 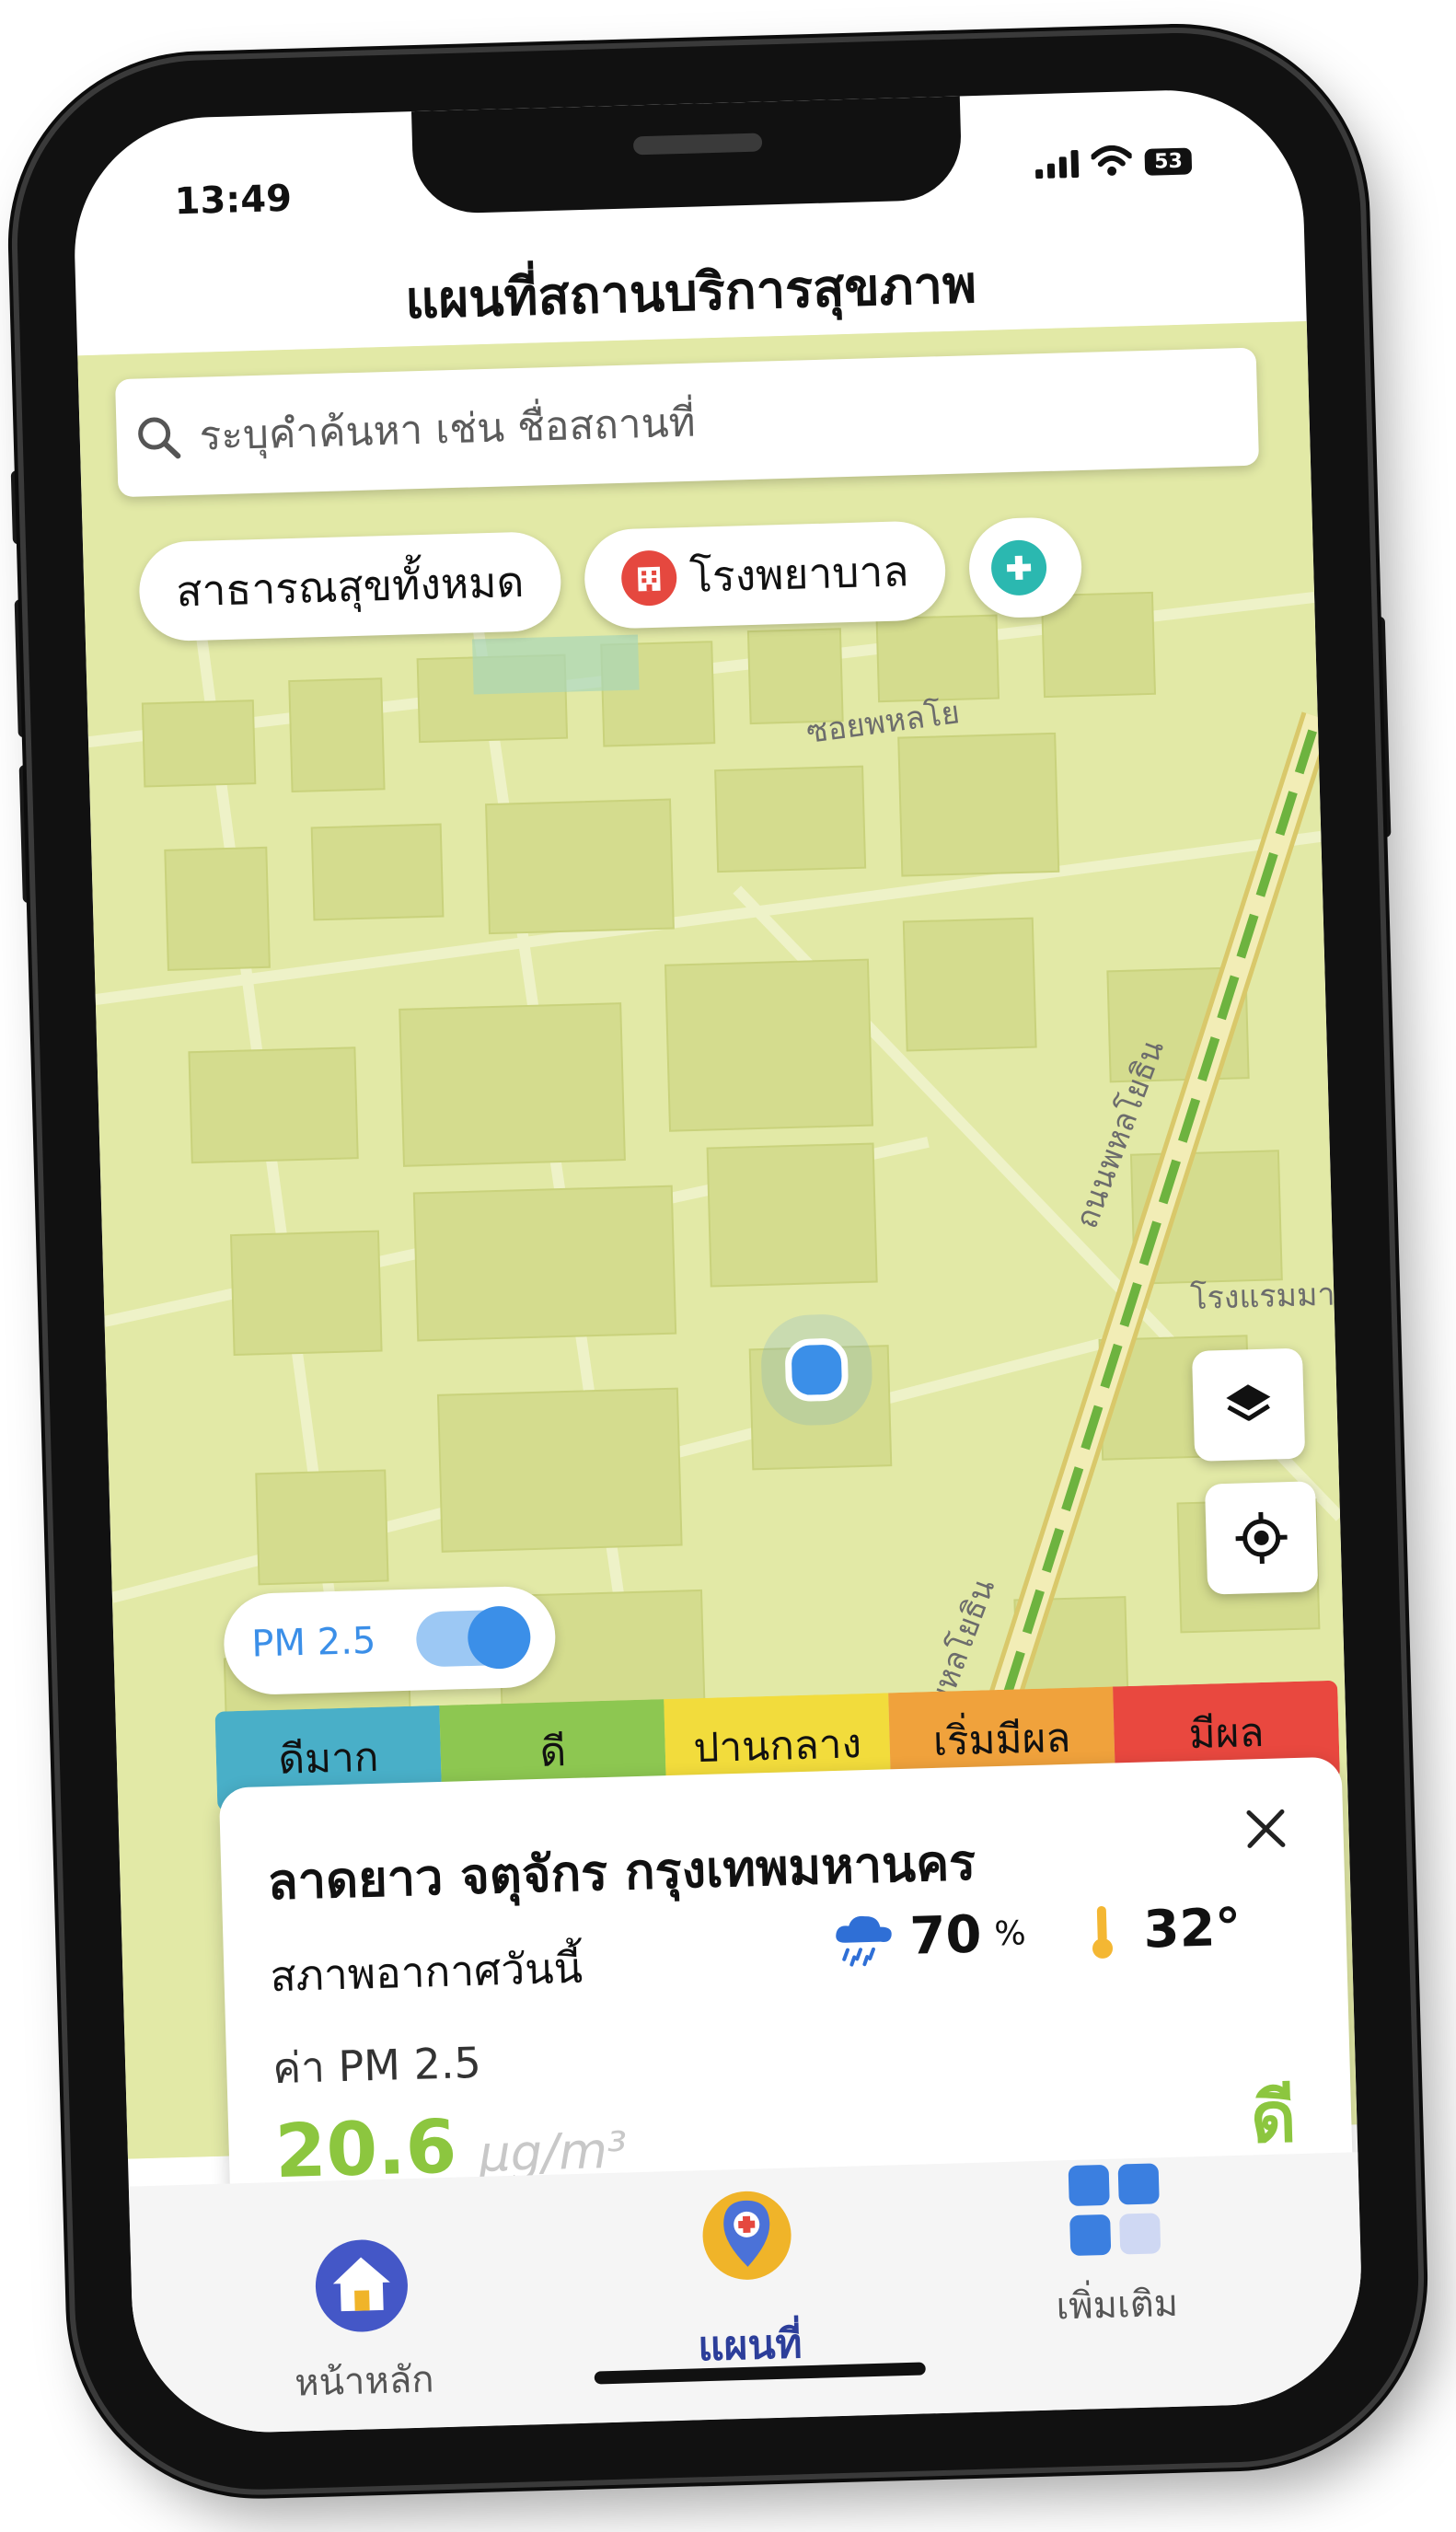 I want to click on humidity: 70 %, so click(x=928, y=1936).